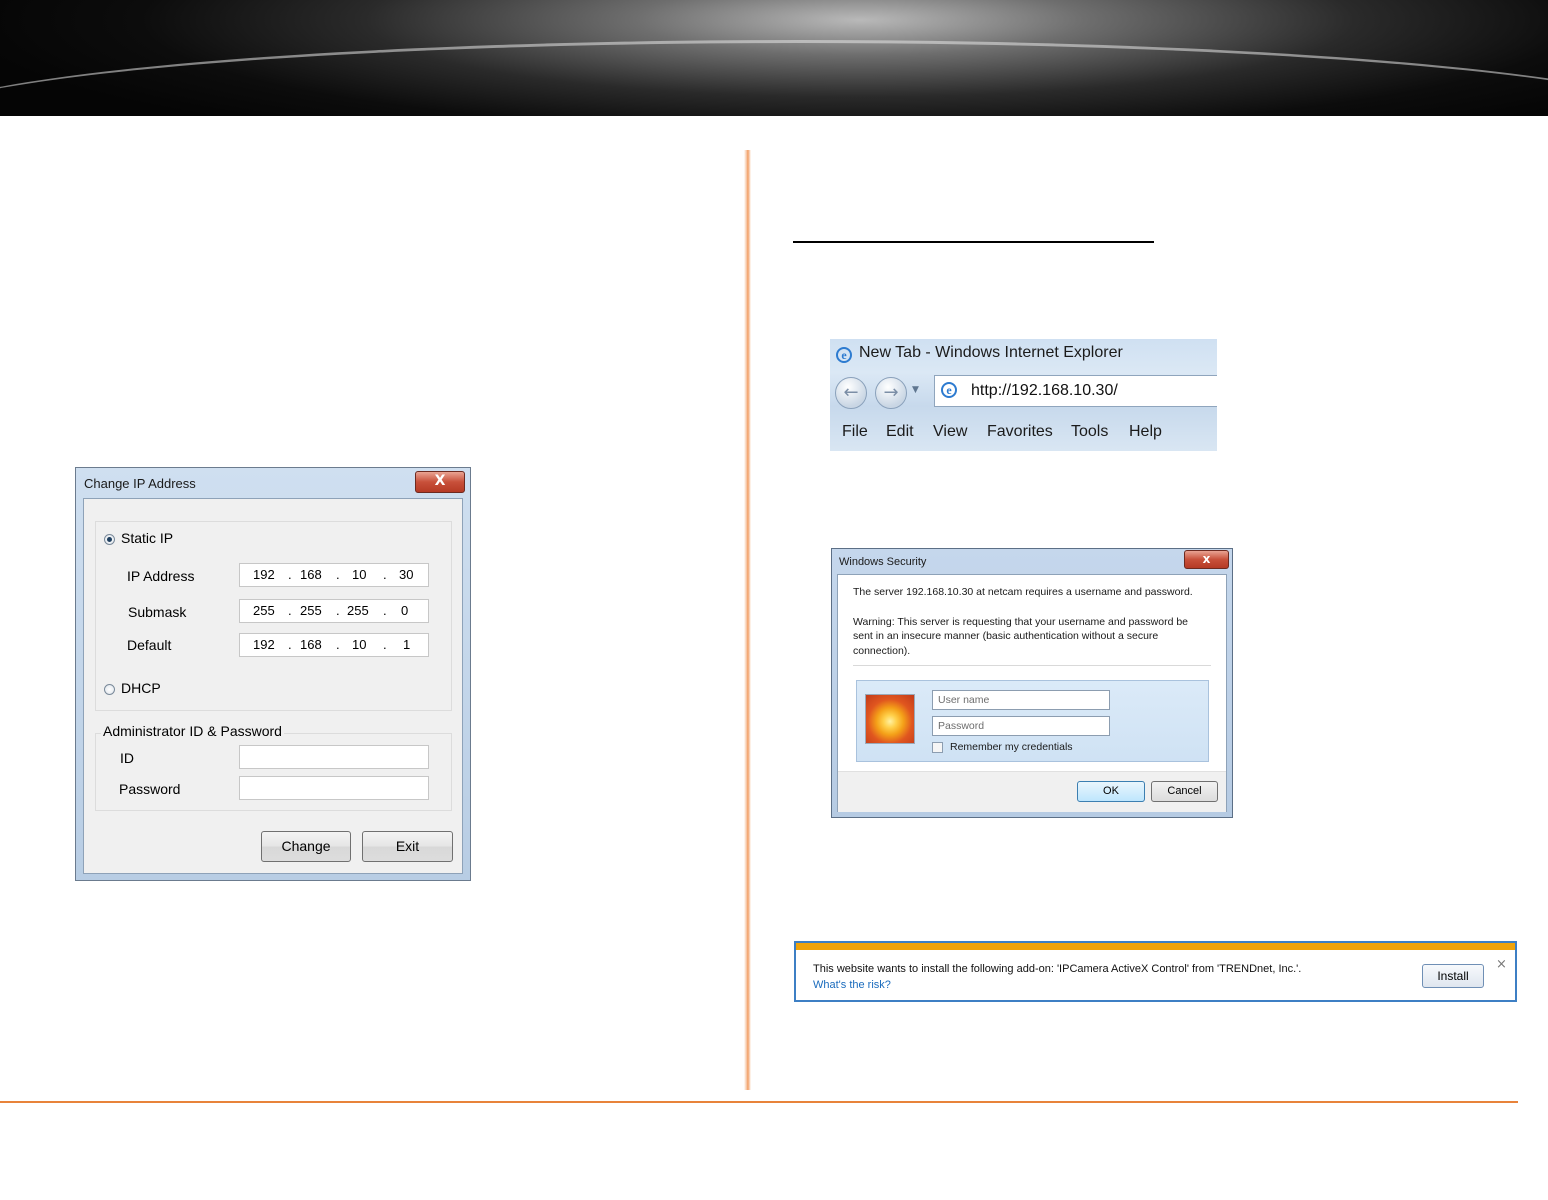  What do you see at coordinates (973, 242) in the screenshot?
I see `heading-underline` at bounding box center [973, 242].